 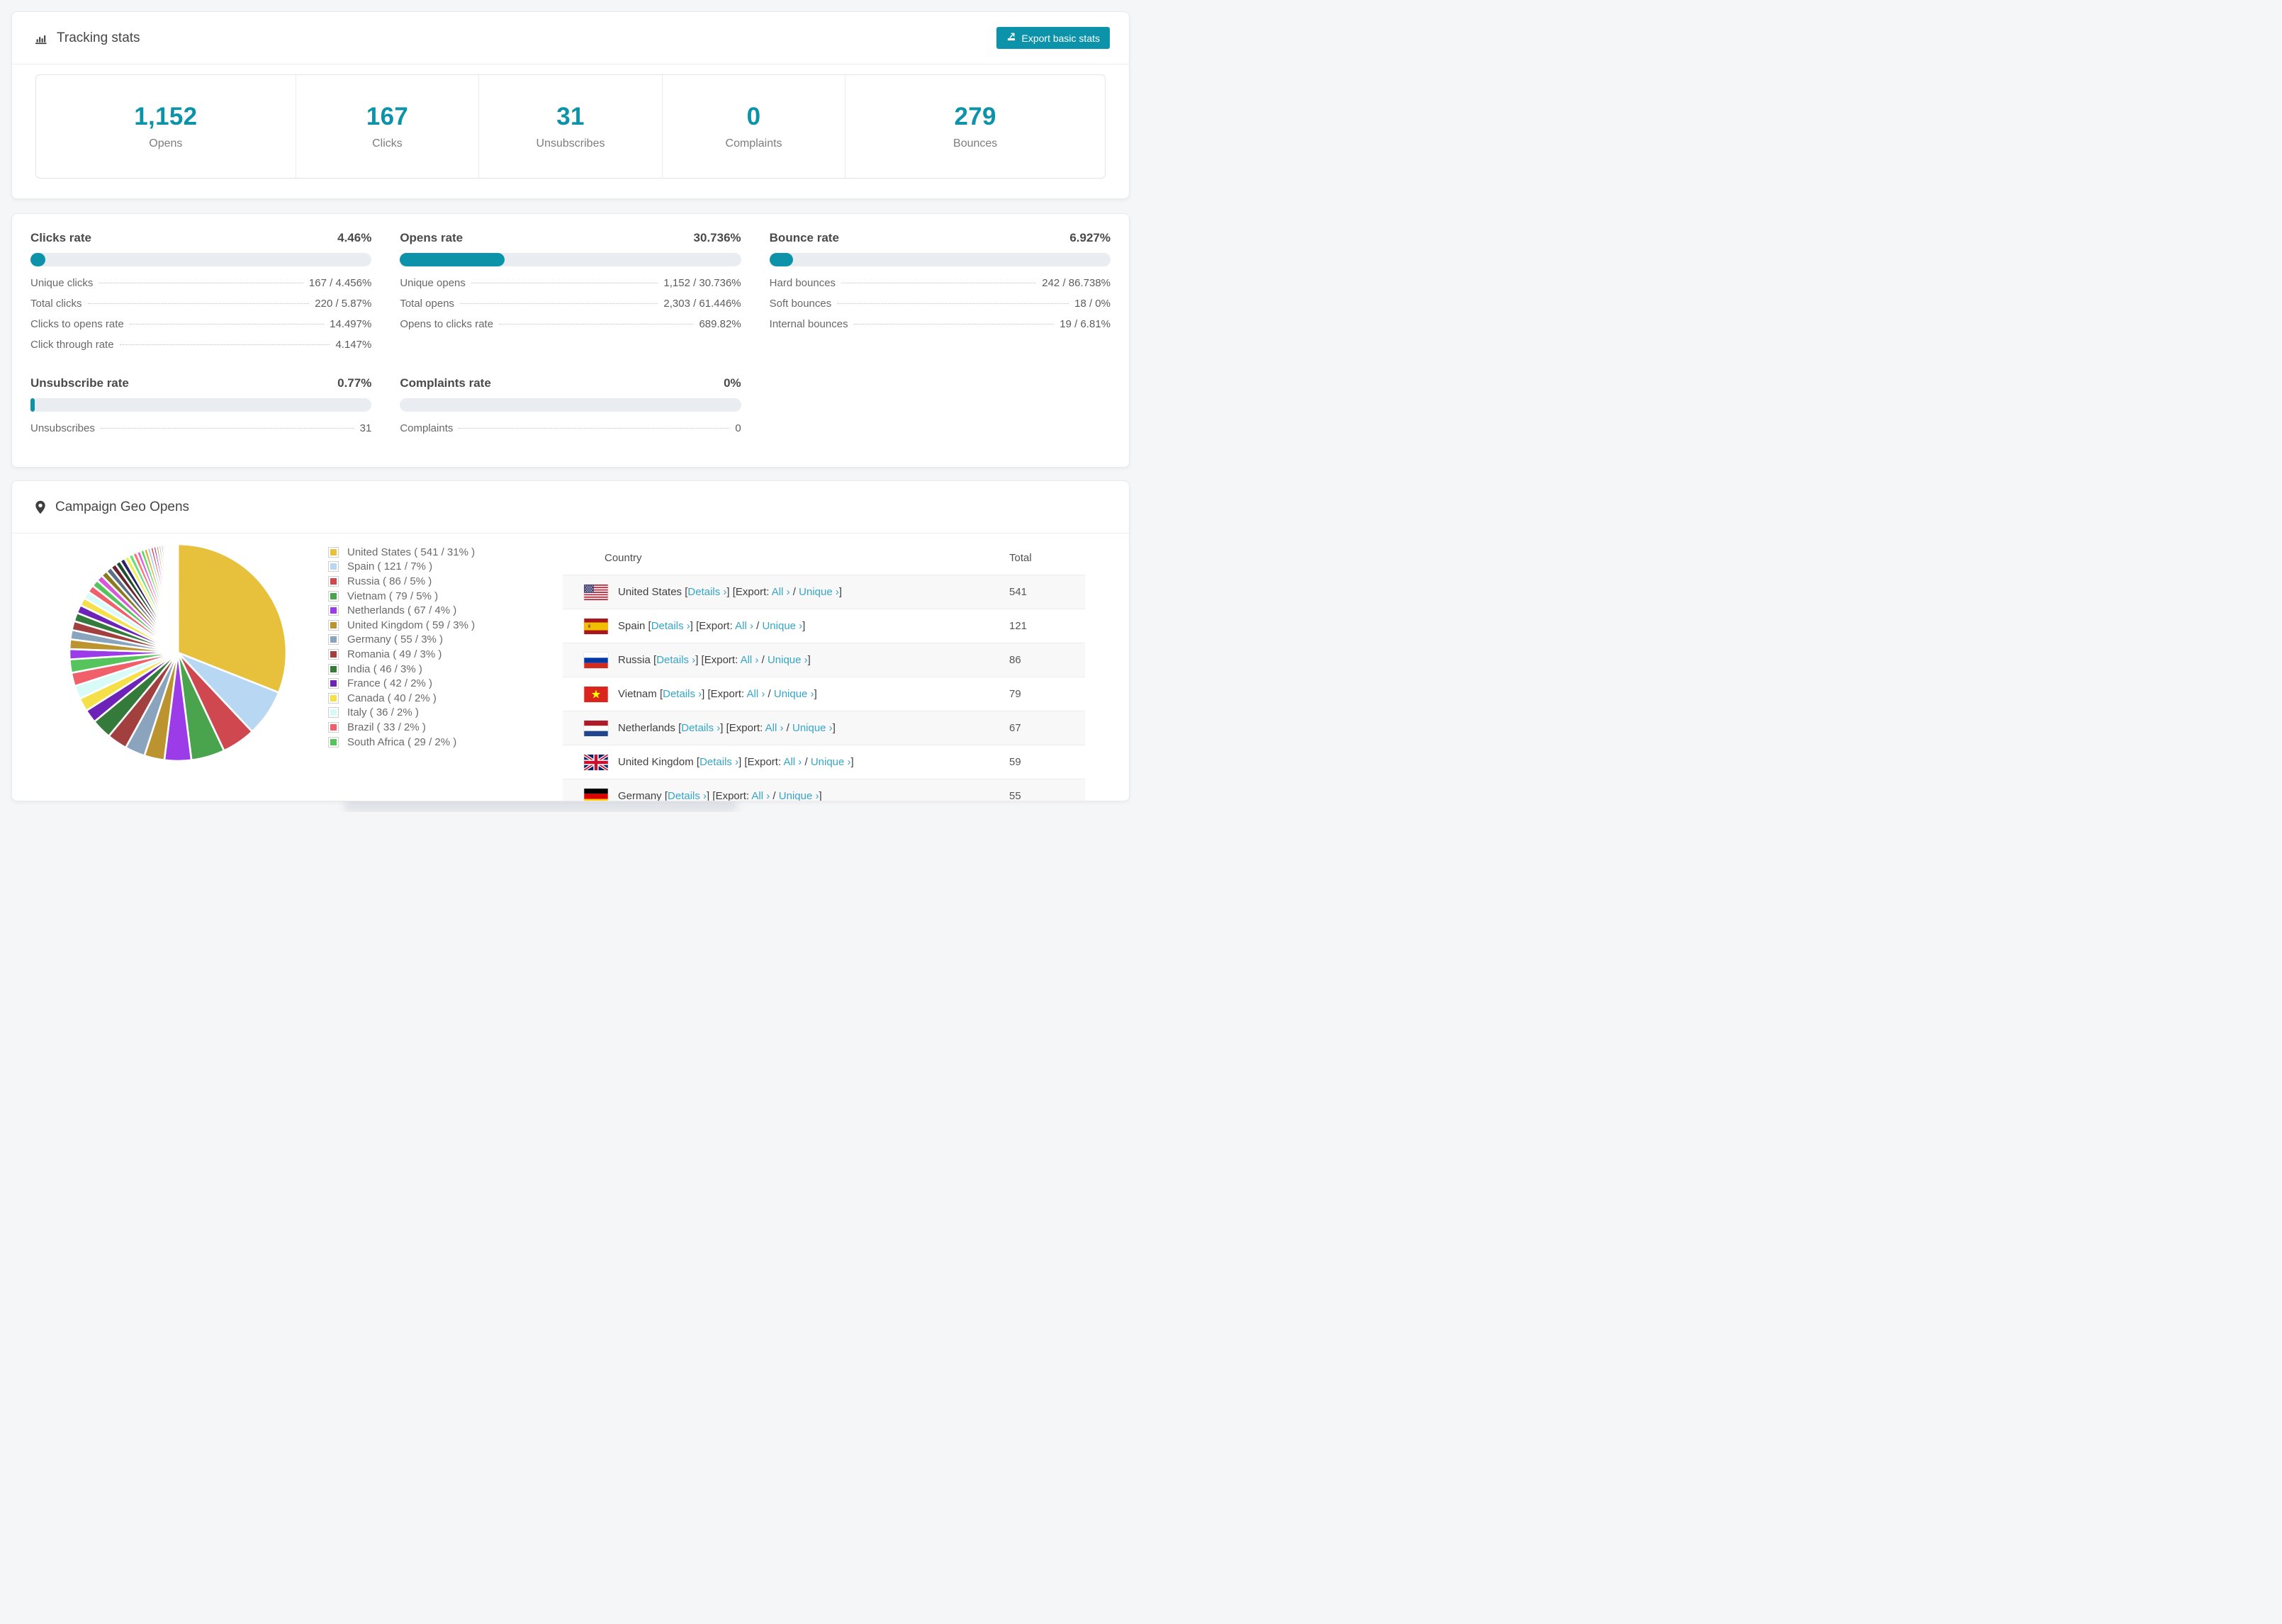 What do you see at coordinates (702, 283) in the screenshot?
I see `rate-stat-value: 1,152 / 30.736%` at bounding box center [702, 283].